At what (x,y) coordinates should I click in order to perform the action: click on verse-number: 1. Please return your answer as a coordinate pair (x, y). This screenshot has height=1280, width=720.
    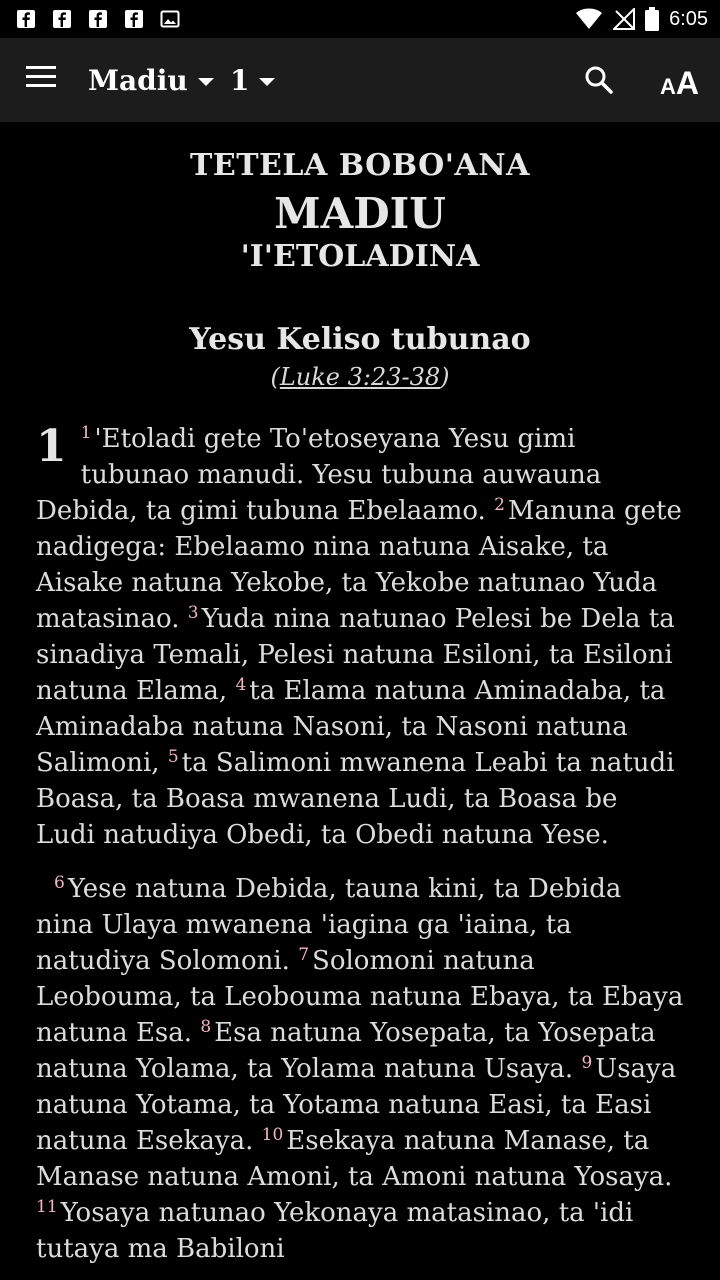
    Looking at the image, I should click on (86, 433).